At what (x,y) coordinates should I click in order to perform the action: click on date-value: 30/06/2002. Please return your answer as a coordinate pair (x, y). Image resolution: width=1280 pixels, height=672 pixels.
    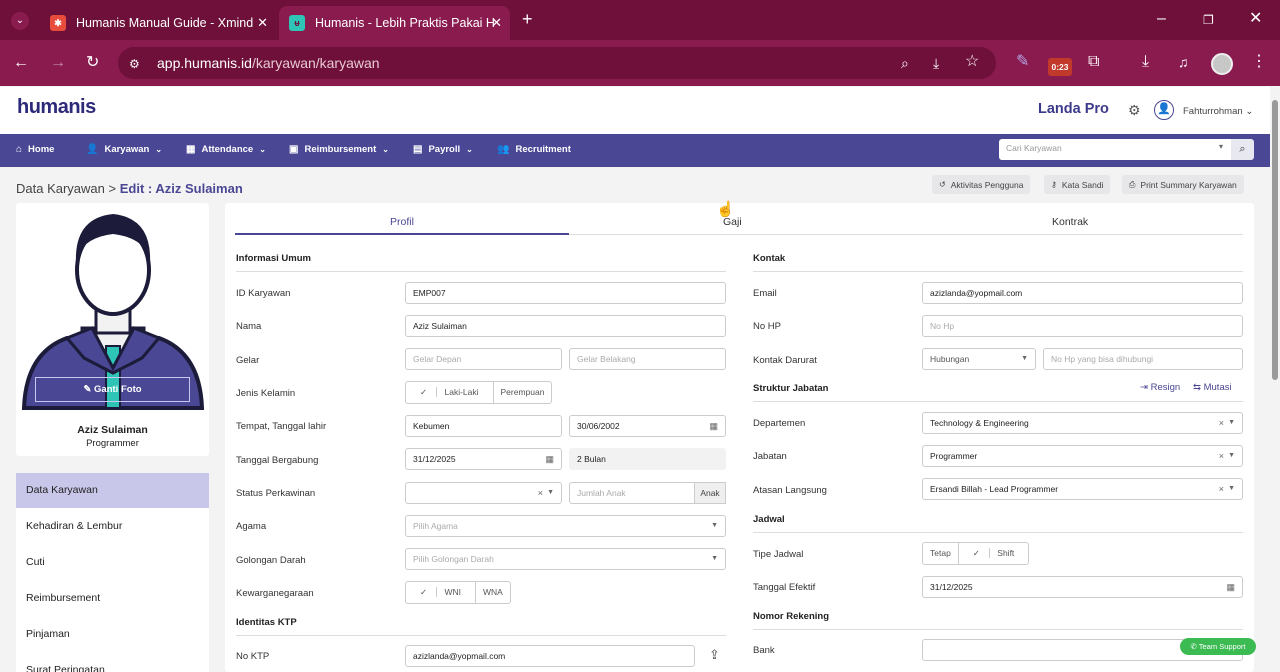
    Looking at the image, I should click on (598, 426).